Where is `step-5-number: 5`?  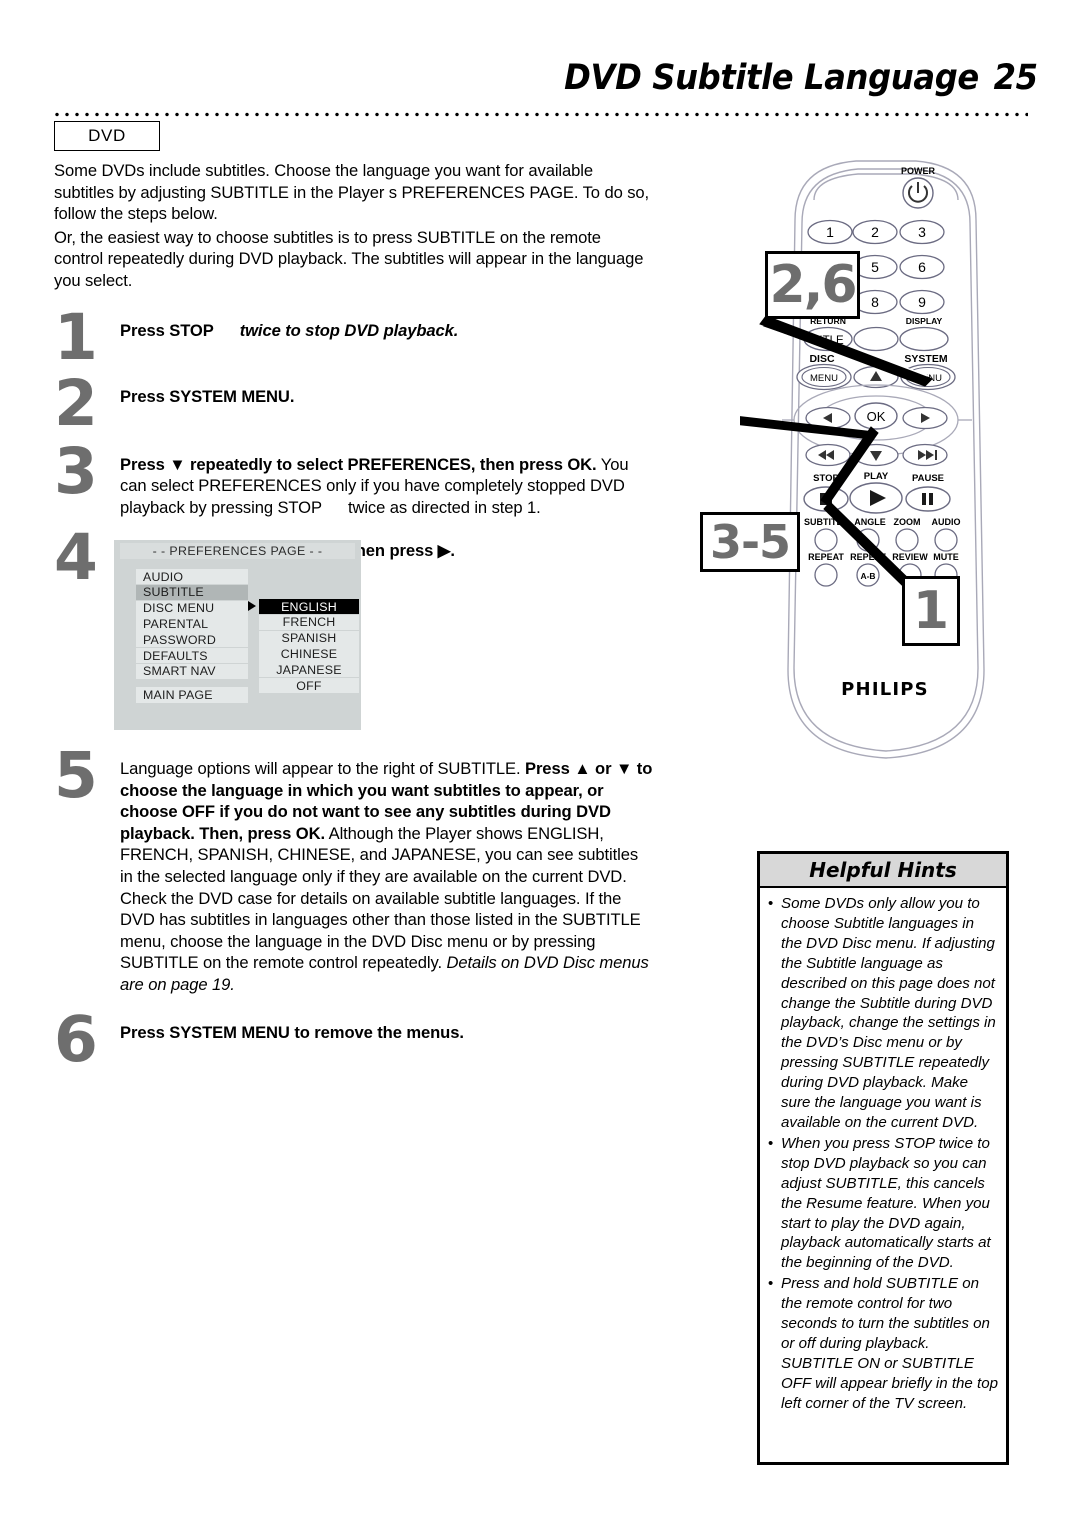
step-5-number: 5 is located at coordinates (76, 775).